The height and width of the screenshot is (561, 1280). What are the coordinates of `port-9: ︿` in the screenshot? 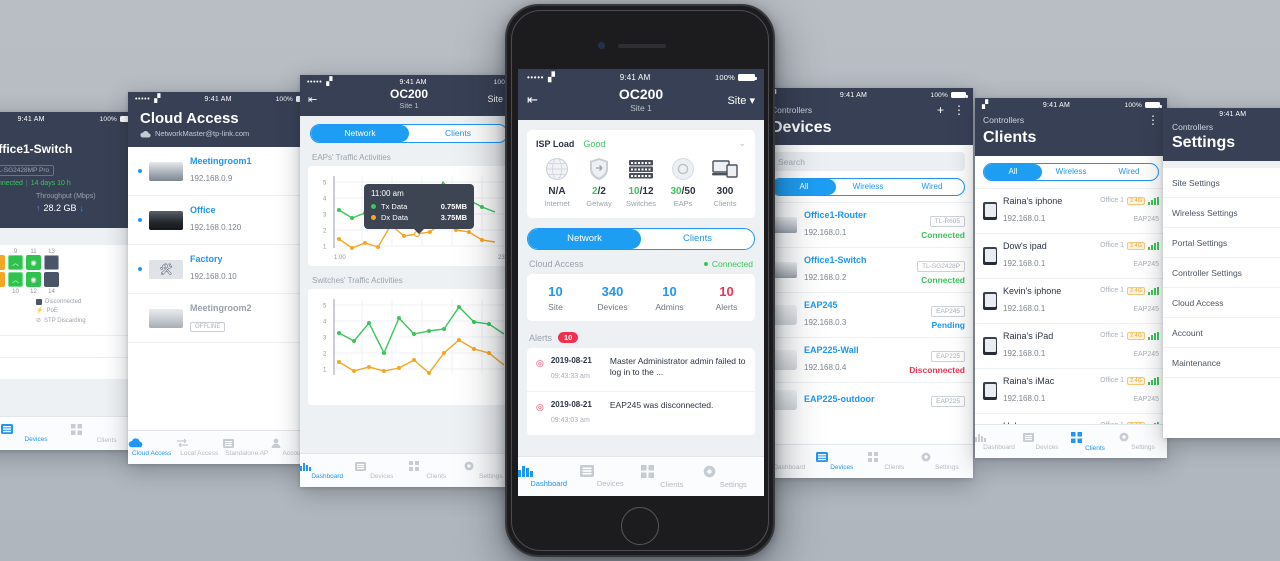 It's located at (15, 262).